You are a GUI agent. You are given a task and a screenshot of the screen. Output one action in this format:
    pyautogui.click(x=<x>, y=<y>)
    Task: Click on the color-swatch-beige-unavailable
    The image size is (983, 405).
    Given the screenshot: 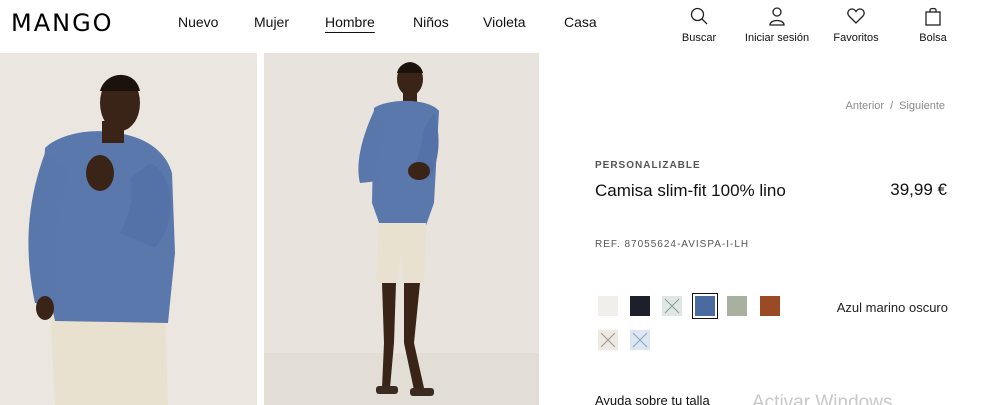 What is the action you would take?
    pyautogui.click(x=608, y=340)
    